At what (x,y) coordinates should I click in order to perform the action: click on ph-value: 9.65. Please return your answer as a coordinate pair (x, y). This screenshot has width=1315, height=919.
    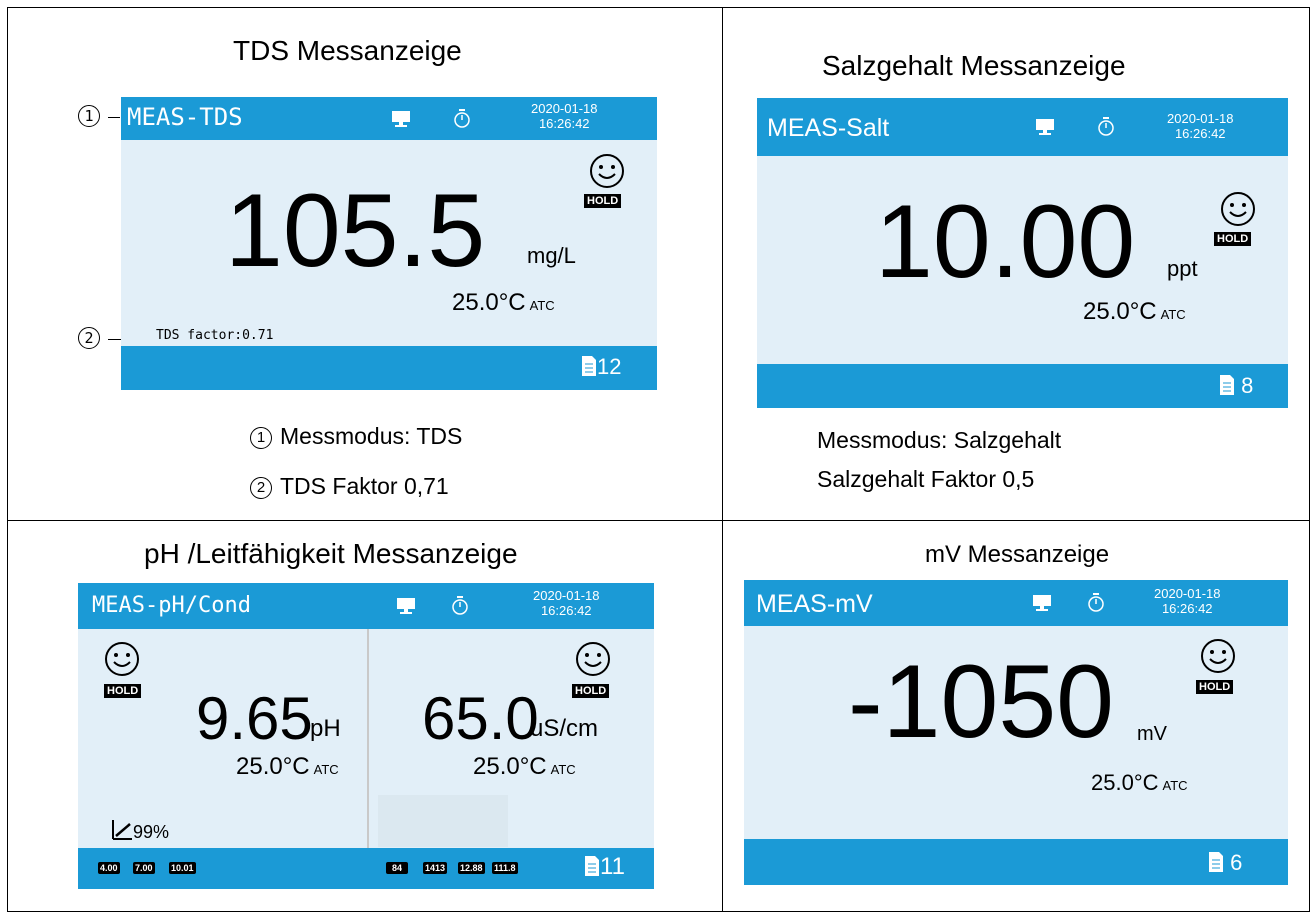
    Looking at the image, I should click on (254, 718).